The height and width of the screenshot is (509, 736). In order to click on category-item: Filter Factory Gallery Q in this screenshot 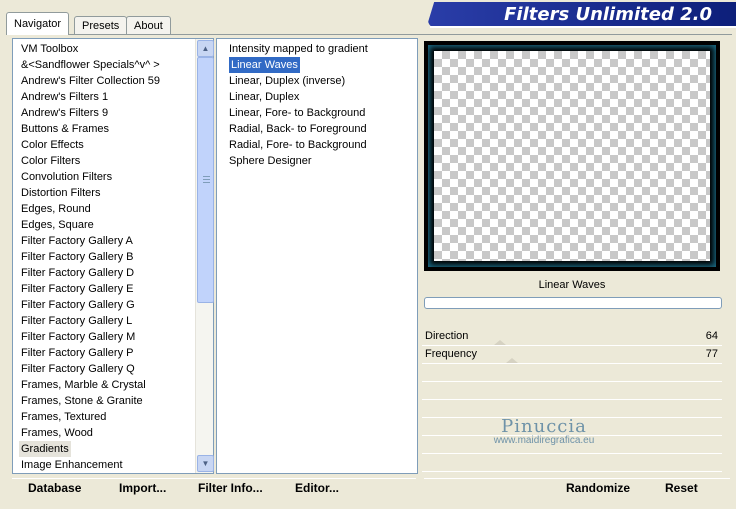, I will do `click(78, 369)`.